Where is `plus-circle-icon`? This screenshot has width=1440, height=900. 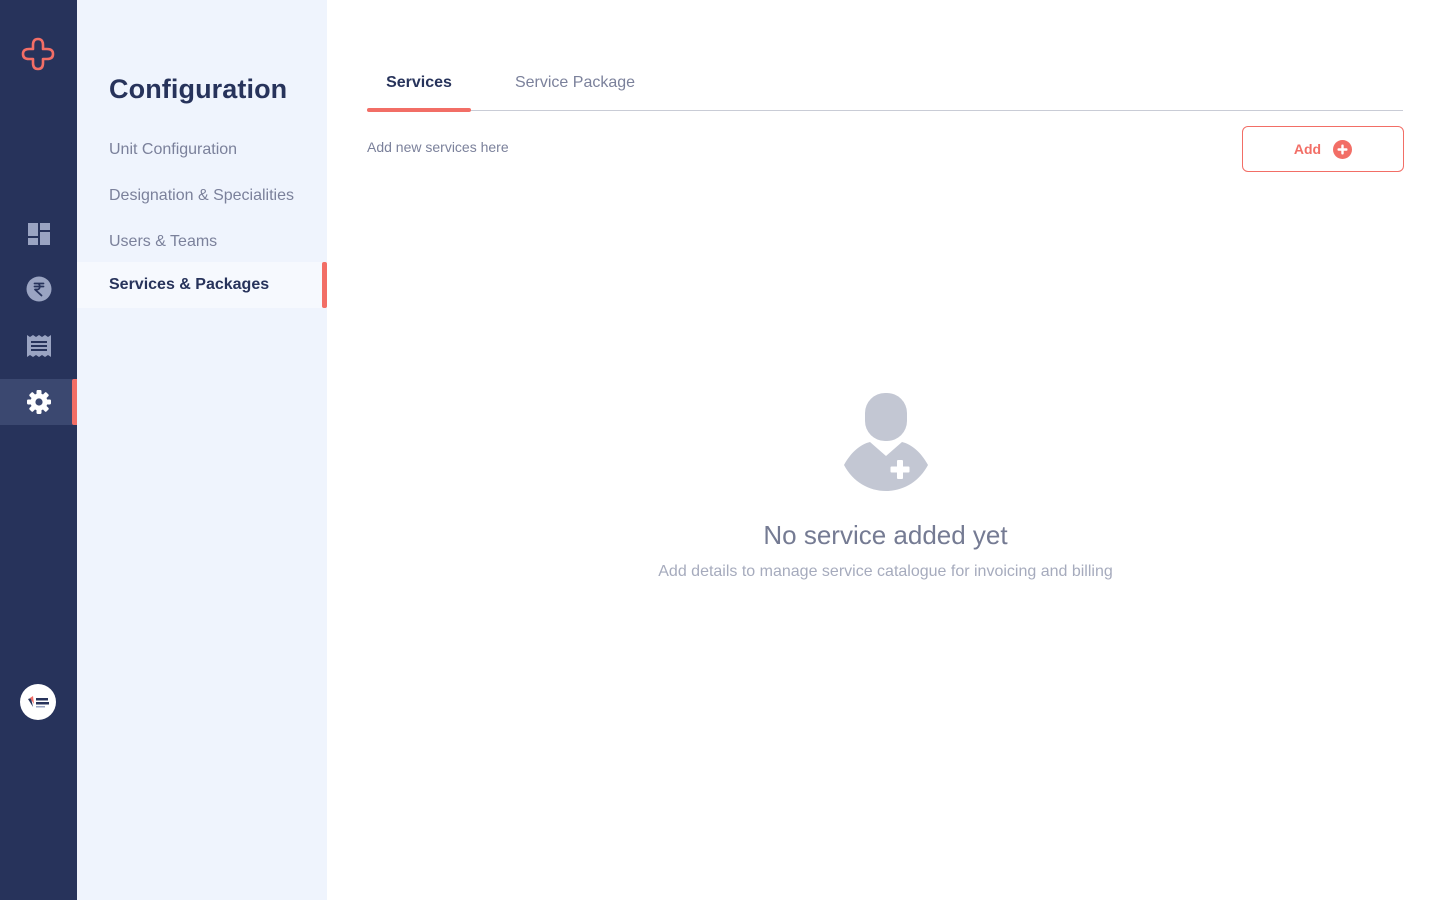
plus-circle-icon is located at coordinates (1343, 149).